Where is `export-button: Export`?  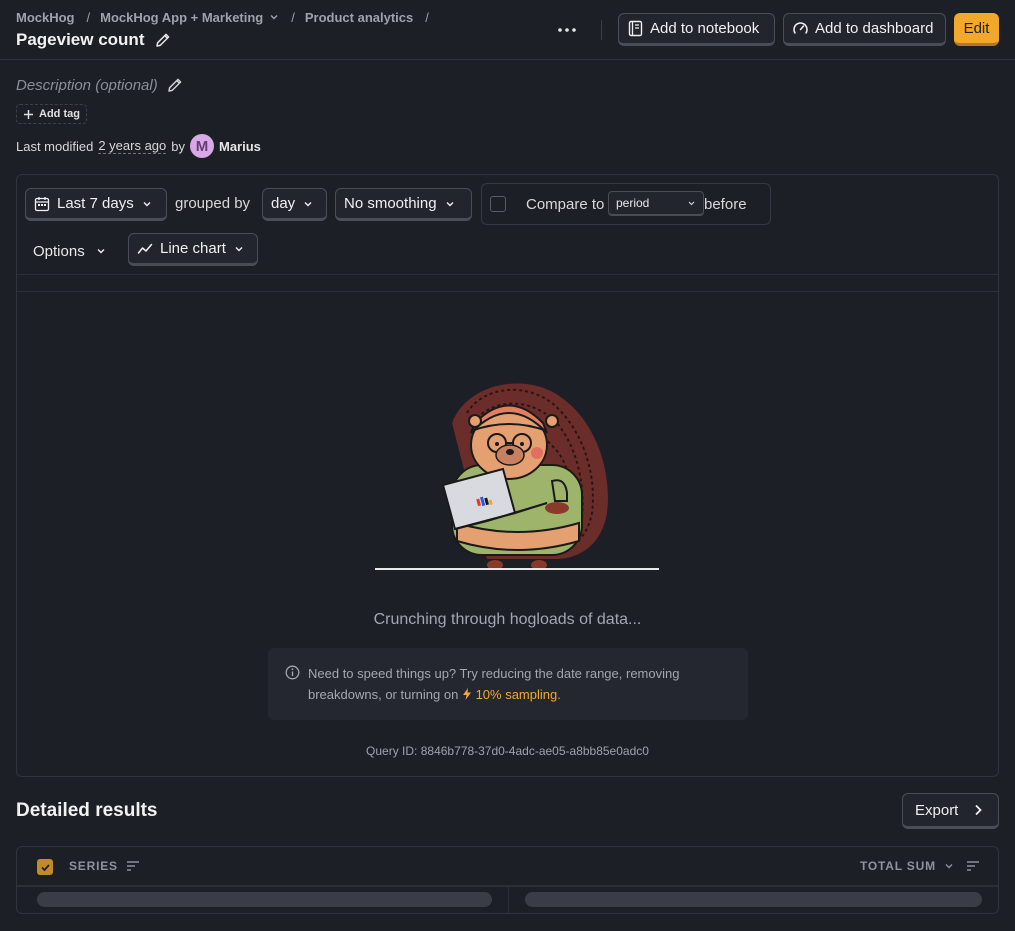
export-button: Export is located at coordinates (950, 811).